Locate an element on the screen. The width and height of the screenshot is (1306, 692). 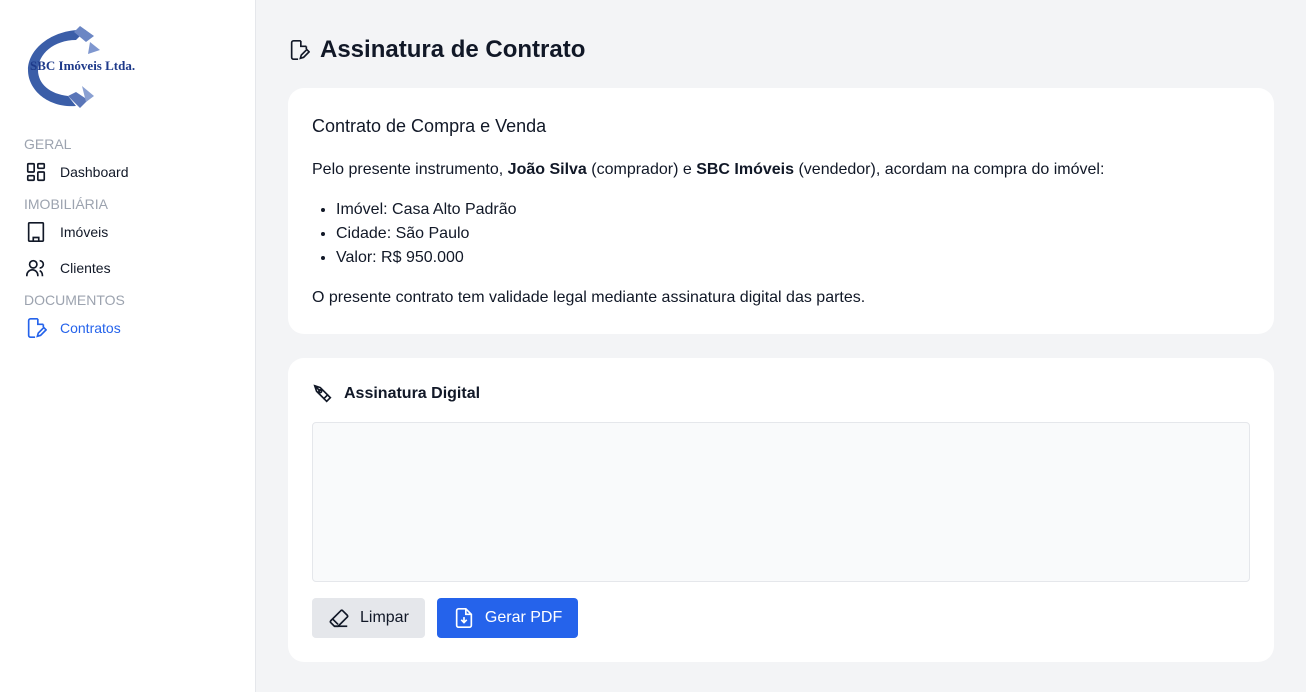
page-title: Assinatura de Contrato is located at coordinates (781, 50).